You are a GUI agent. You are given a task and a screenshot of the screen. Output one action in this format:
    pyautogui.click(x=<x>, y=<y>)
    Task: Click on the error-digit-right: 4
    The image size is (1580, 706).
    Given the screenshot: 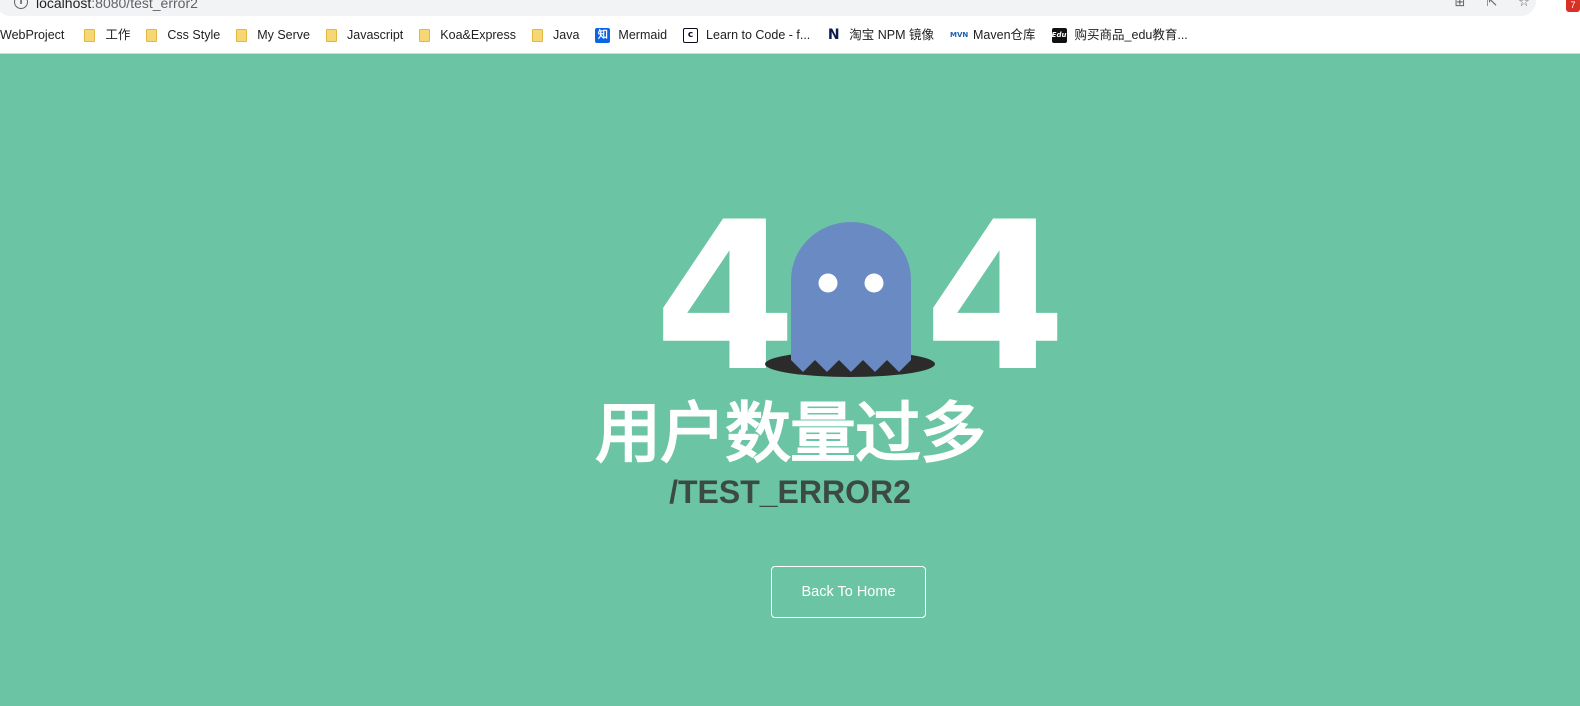 What is the action you would take?
    pyautogui.click(x=995, y=298)
    